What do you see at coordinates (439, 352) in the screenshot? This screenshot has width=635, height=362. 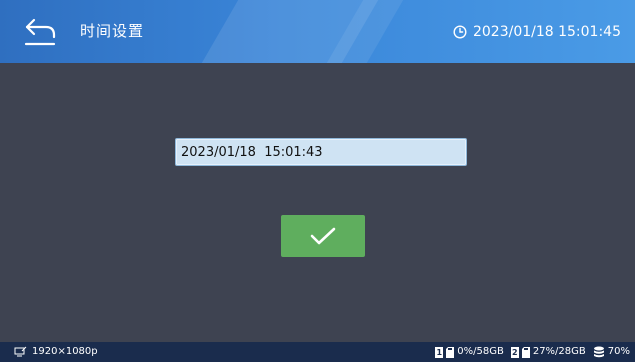 I see `disk1-label: 1` at bounding box center [439, 352].